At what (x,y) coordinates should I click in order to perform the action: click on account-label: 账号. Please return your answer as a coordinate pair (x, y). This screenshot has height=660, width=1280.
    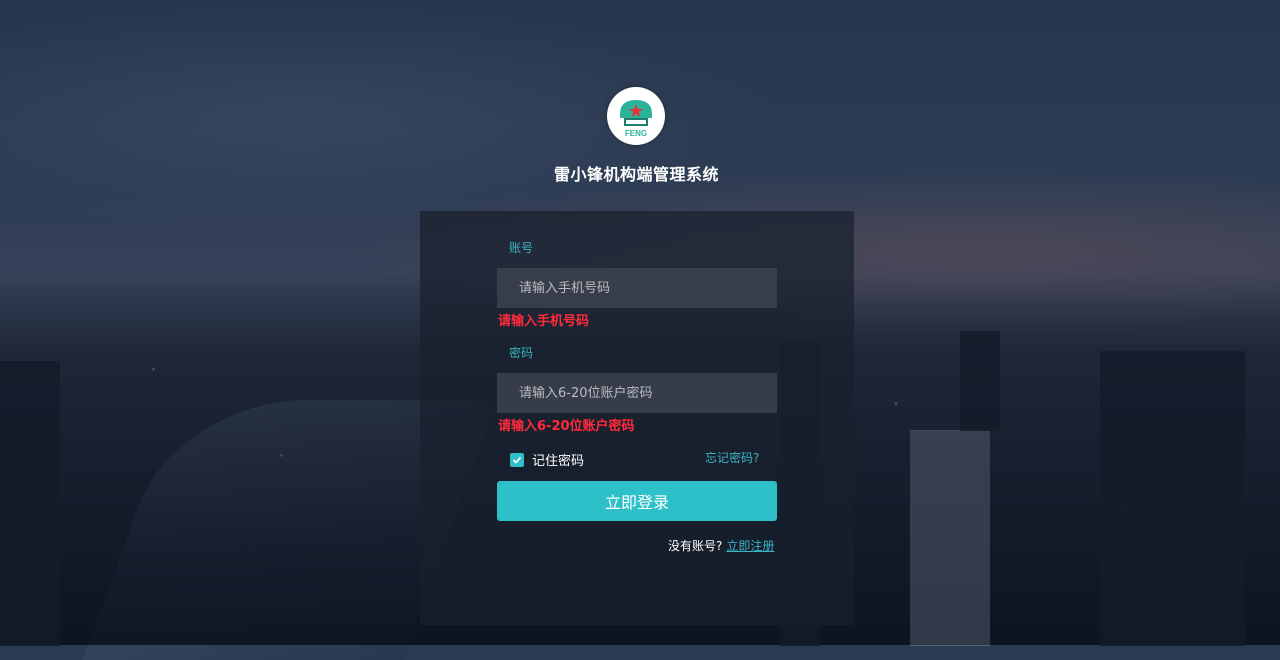
    Looking at the image, I should click on (521, 248).